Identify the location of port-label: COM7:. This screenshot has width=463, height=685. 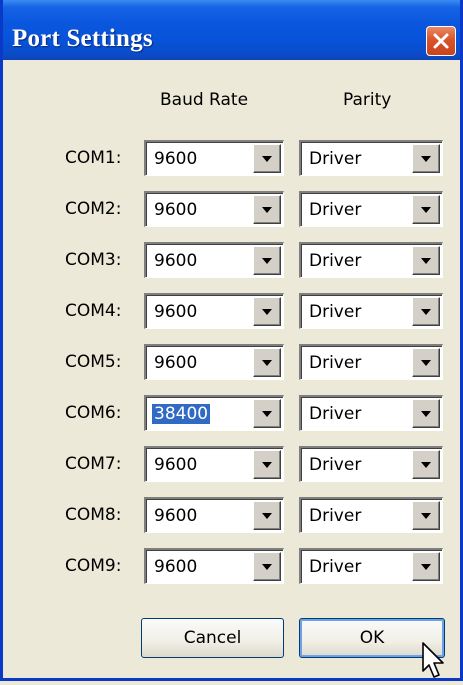
(93, 464).